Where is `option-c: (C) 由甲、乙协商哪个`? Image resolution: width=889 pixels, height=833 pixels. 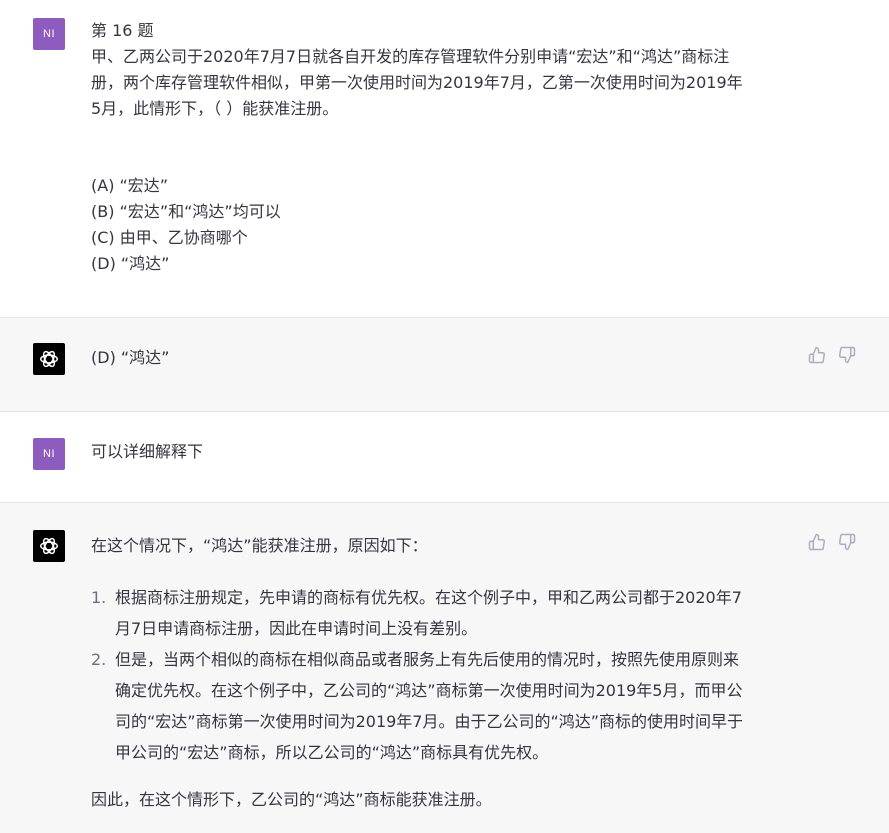 option-c: (C) 由甲、乙协商哪个 is located at coordinates (169, 237).